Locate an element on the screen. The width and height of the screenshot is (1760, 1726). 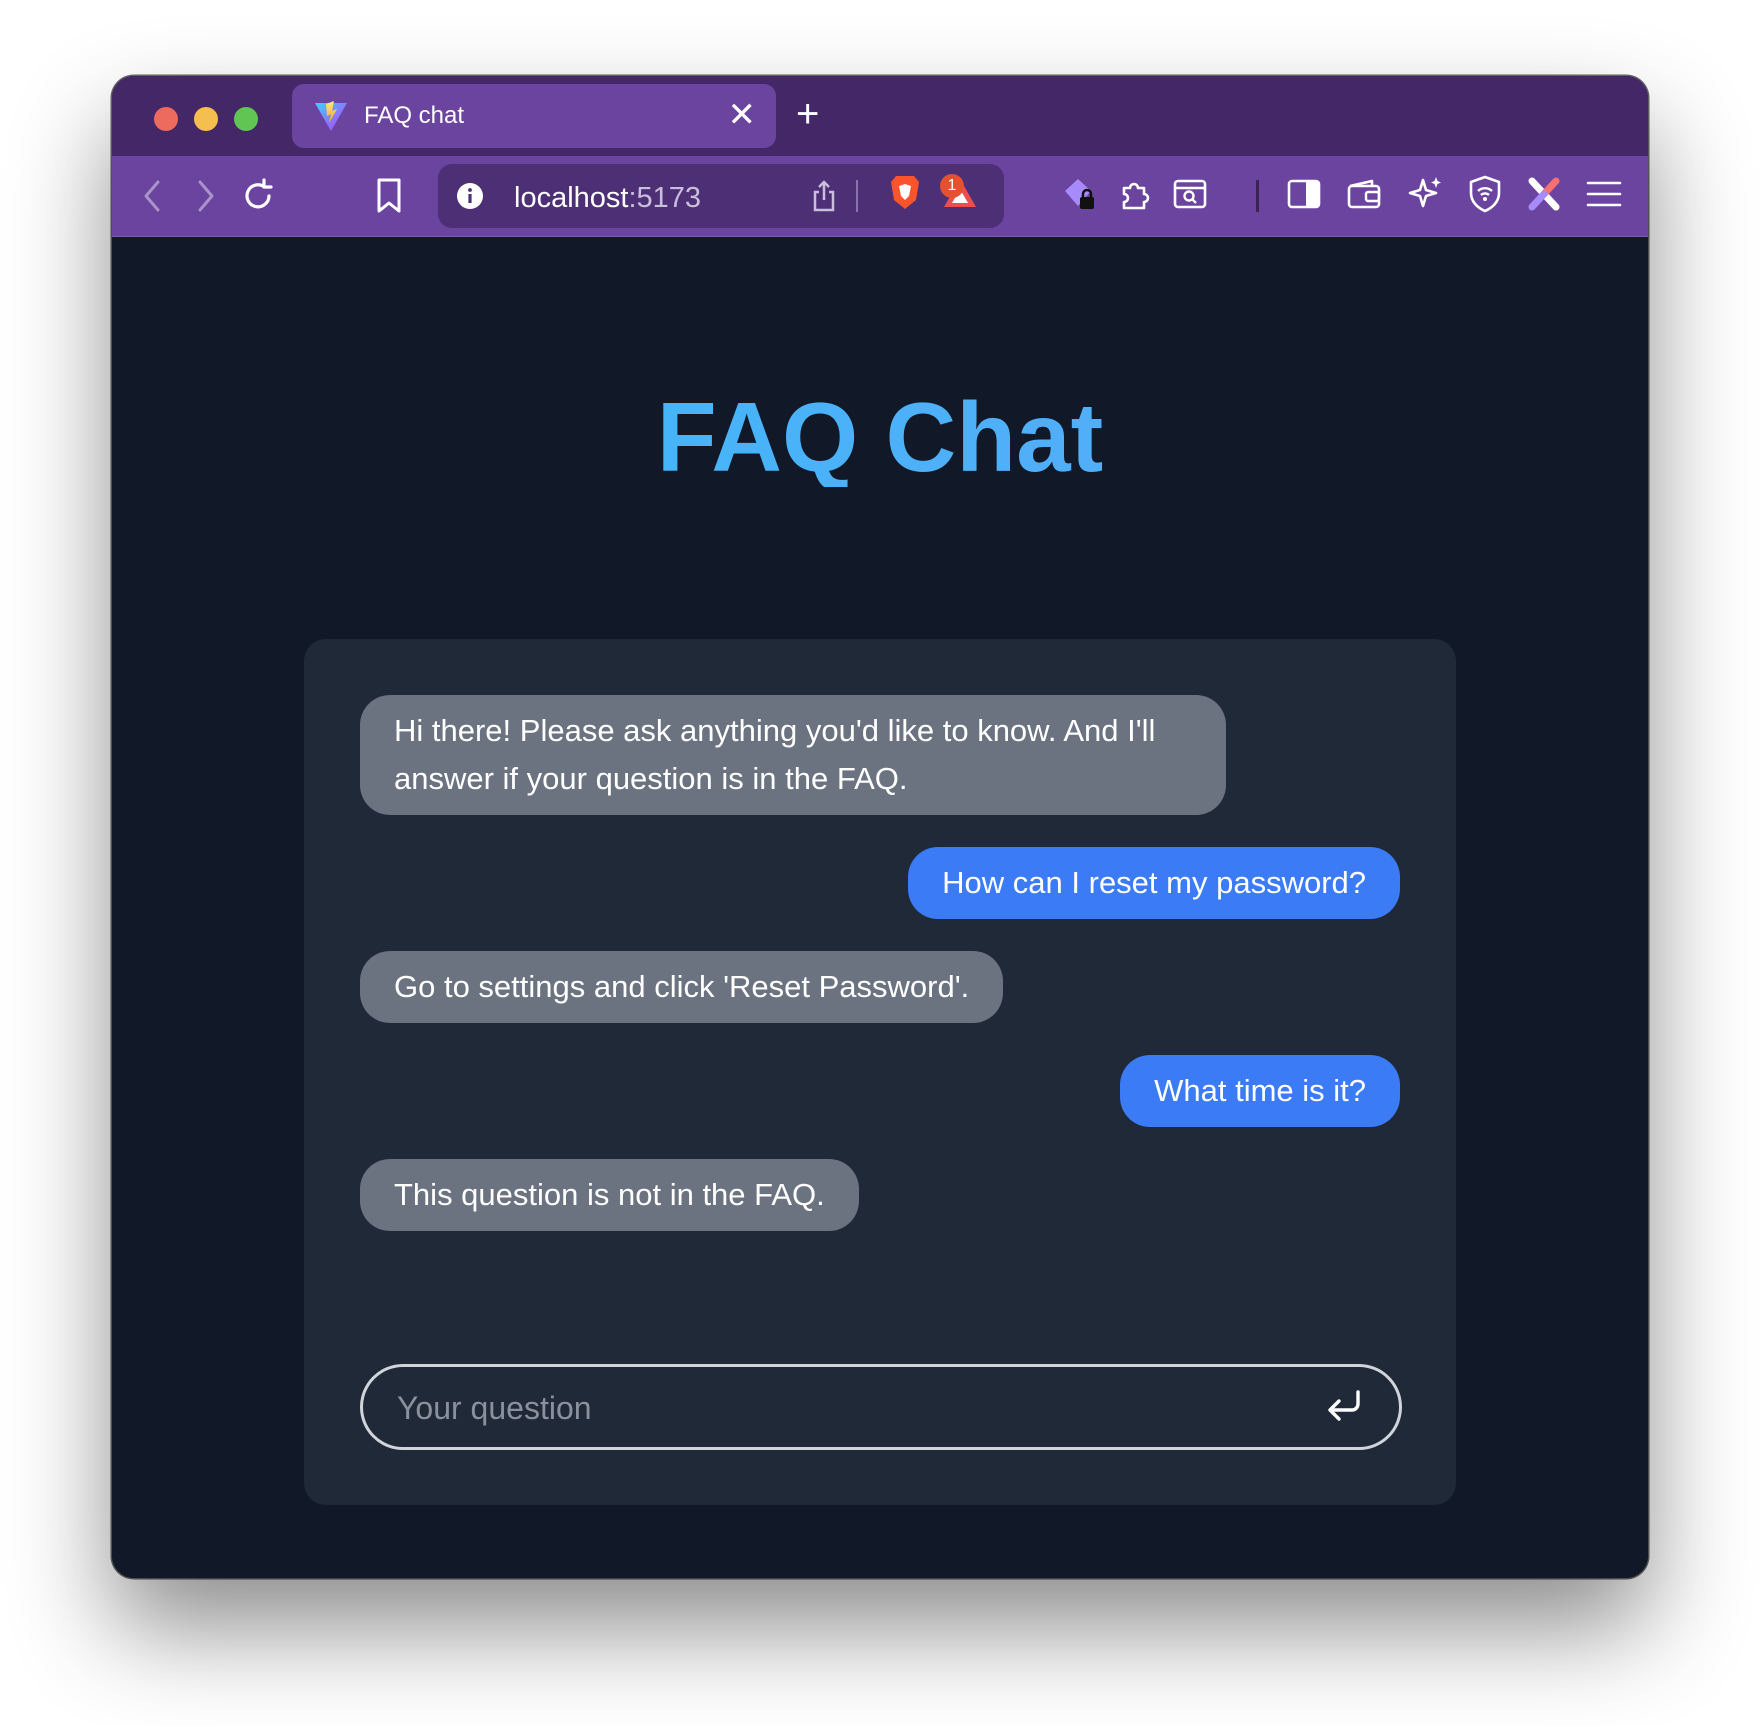
vite-favicon-icon is located at coordinates (331, 116).